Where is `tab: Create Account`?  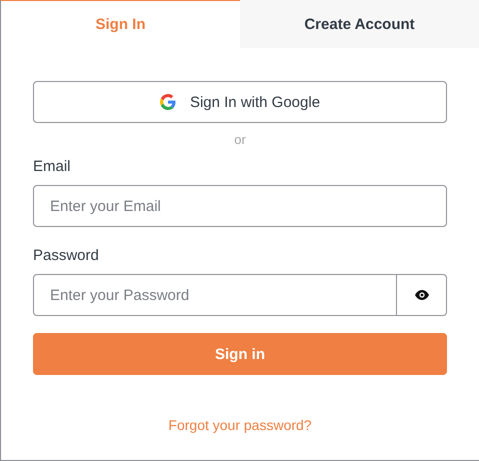
tab: Create Account is located at coordinates (359, 24).